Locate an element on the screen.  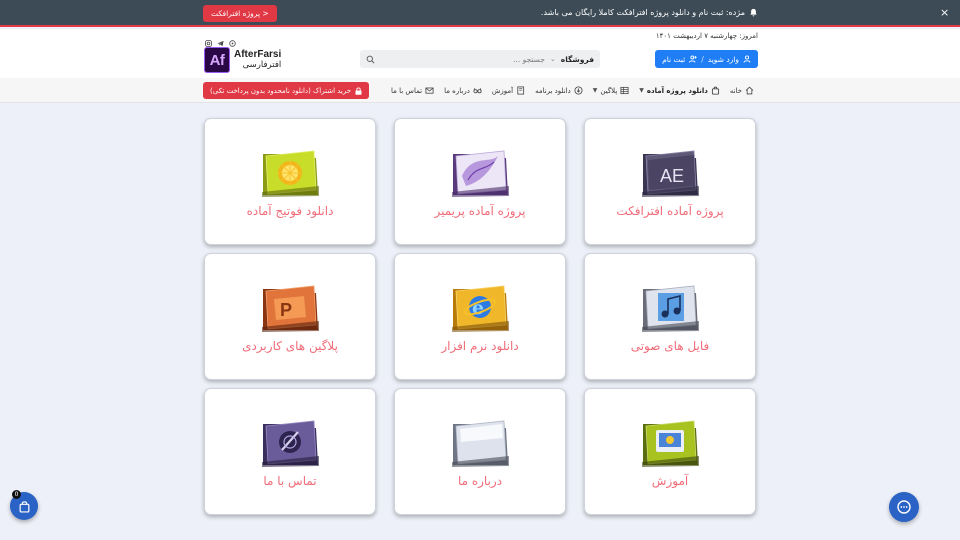
nav-item-tutorials: آموزش is located at coordinates (508, 90).